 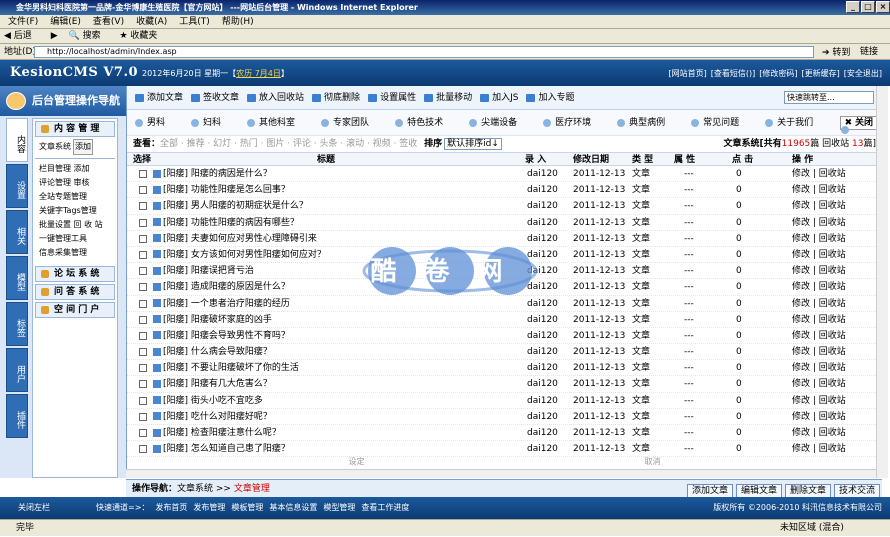 I want to click on vertical-scrollbar, so click(x=882, y=282).